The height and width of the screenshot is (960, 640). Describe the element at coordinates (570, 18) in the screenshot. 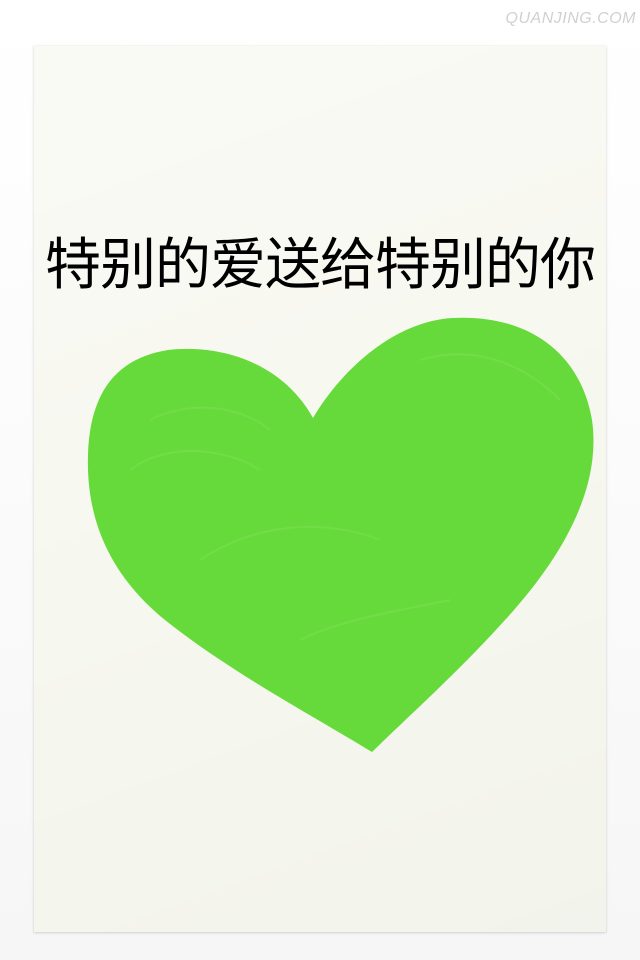

I see `watermark-text: QUANJING.COM` at that location.